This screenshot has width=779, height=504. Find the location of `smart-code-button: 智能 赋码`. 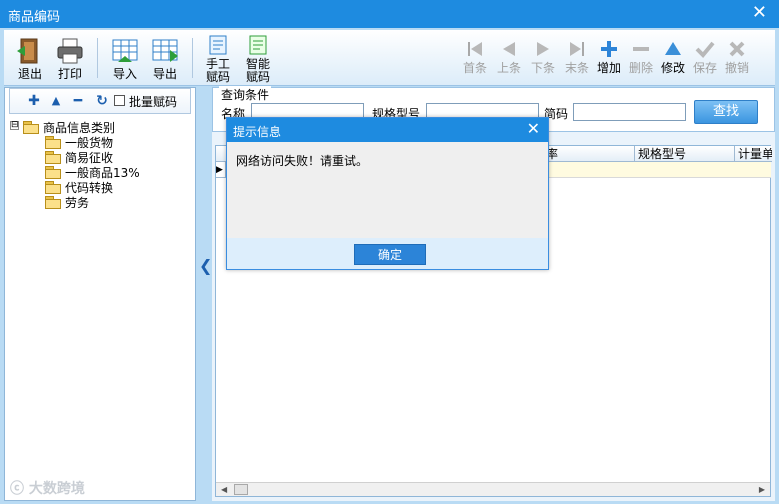

smart-code-button: 智能 赋码 is located at coordinates (258, 59).